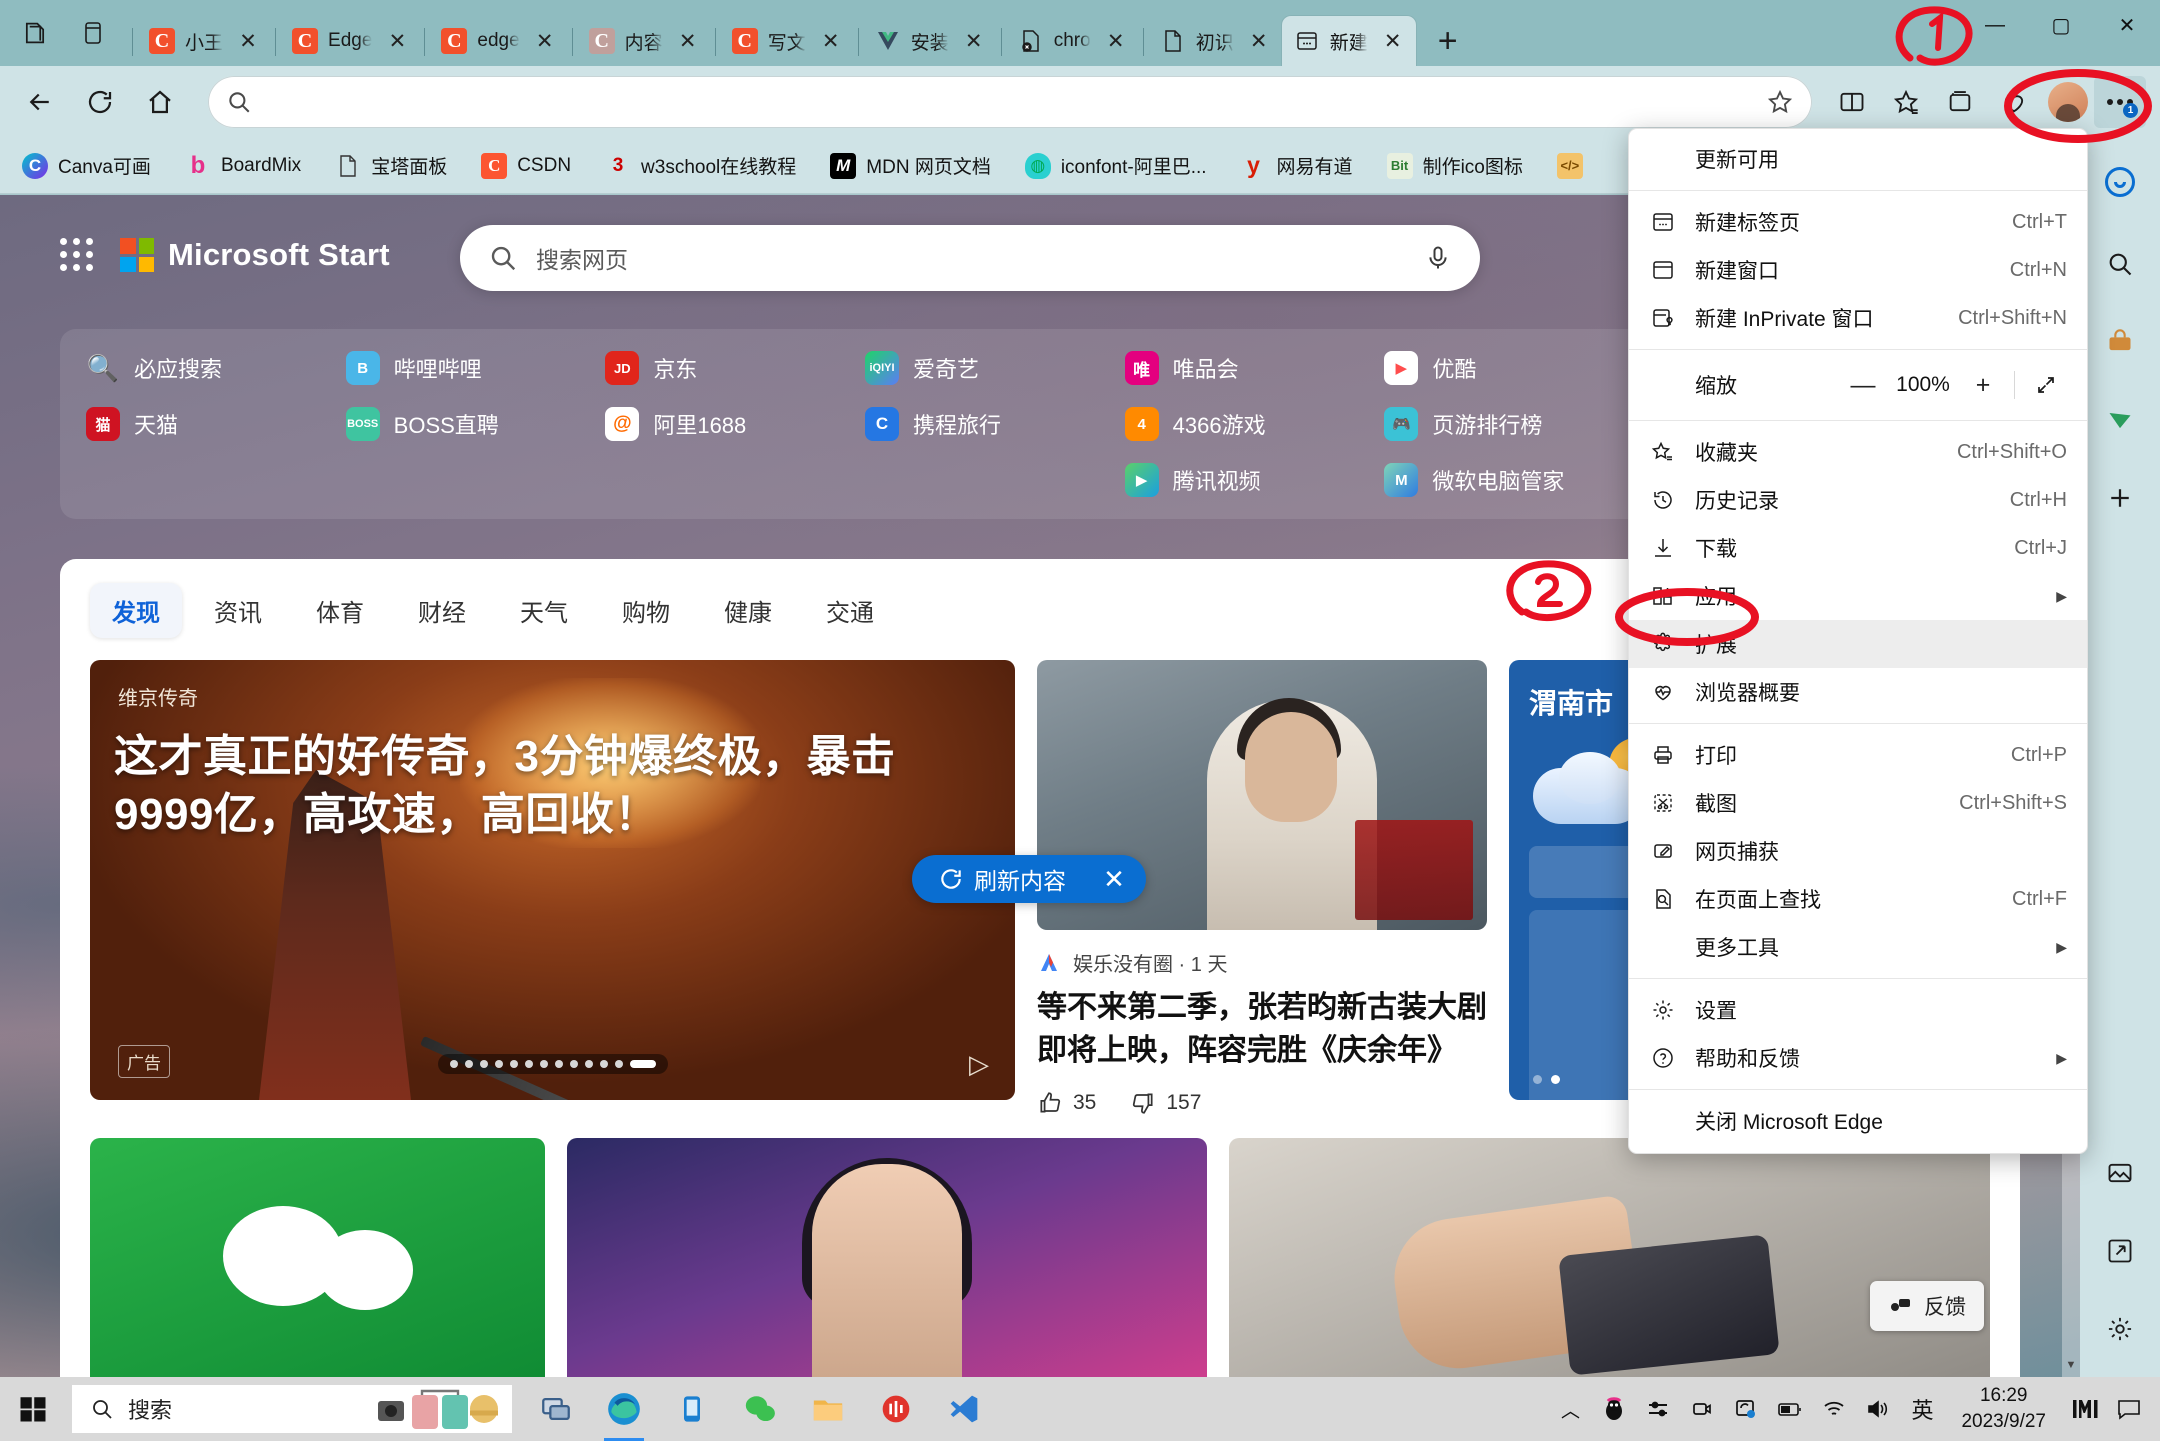  I want to click on mi-icon, so click(2085, 1409).